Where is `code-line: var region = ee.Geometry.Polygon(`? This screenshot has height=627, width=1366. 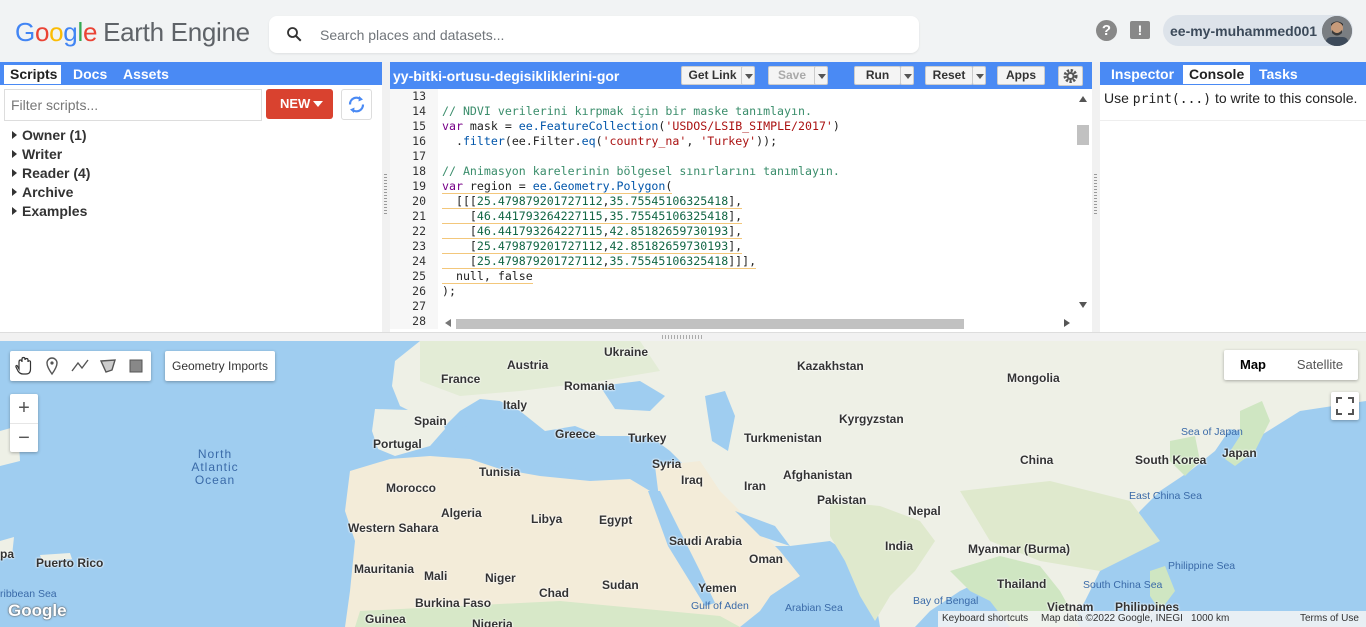 code-line: var region = ee.Geometry.Polygon( is located at coordinates (557, 186).